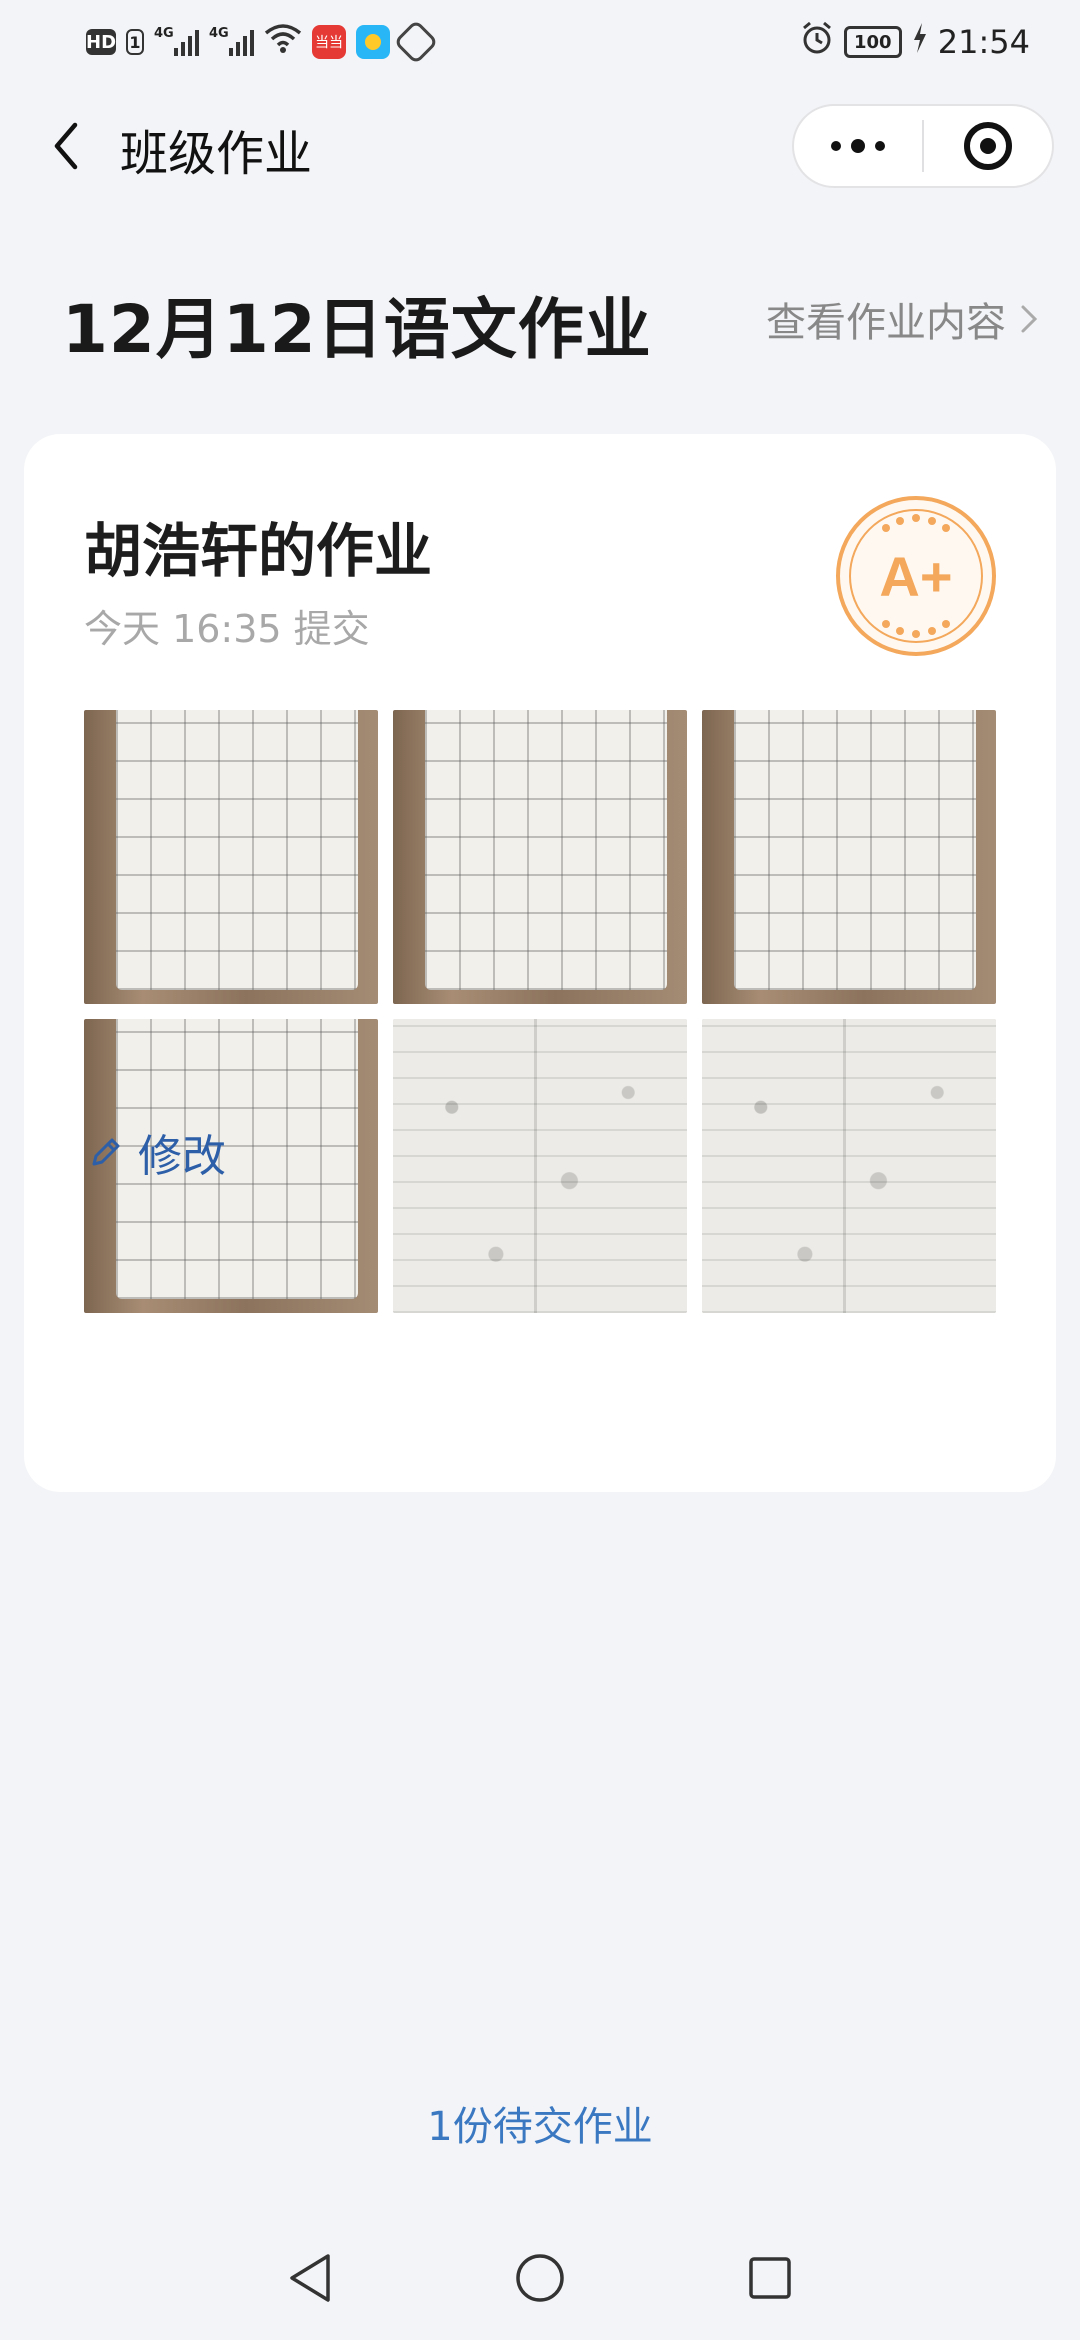  Describe the element at coordinates (164, 33) in the screenshot. I see `signal-label: 4G` at that location.